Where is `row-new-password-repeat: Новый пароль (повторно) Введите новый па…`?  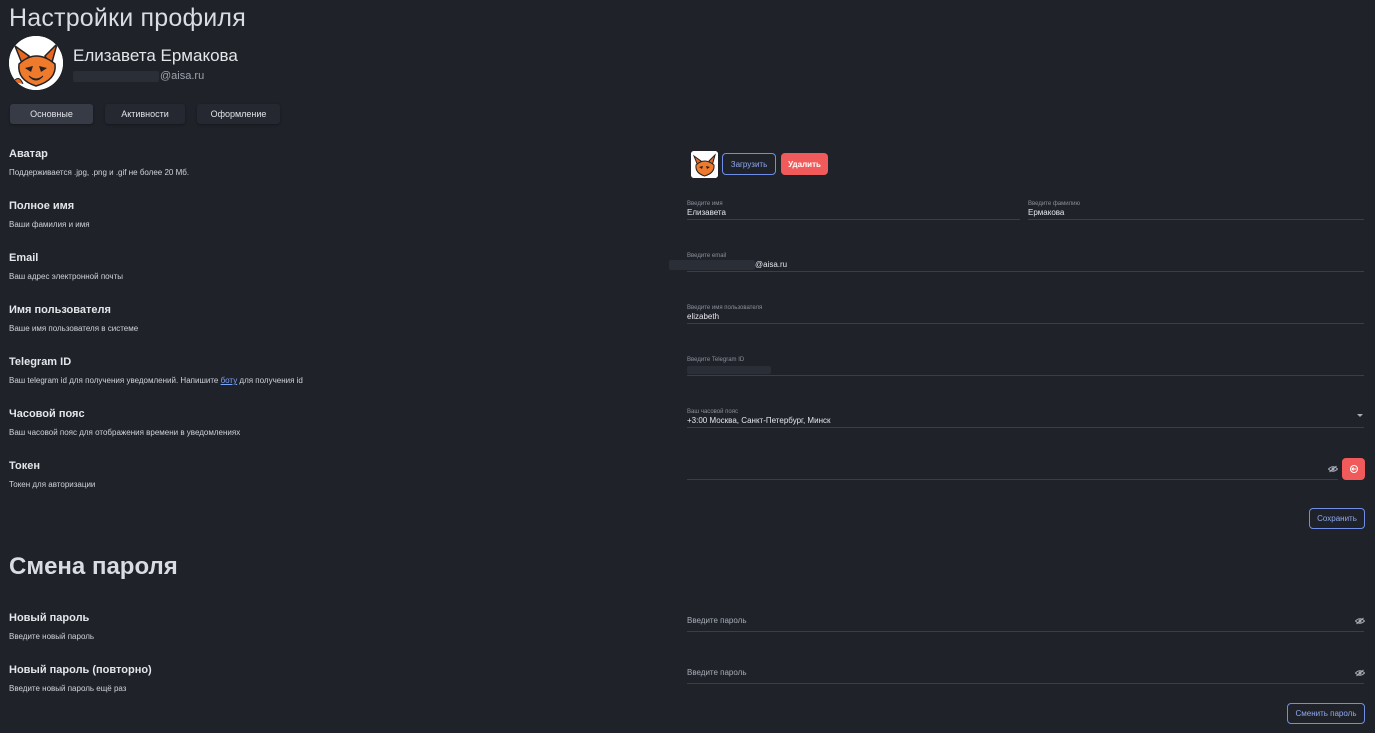 row-new-password-repeat: Новый пароль (повторно) Введите новый па… is located at coordinates (80, 678).